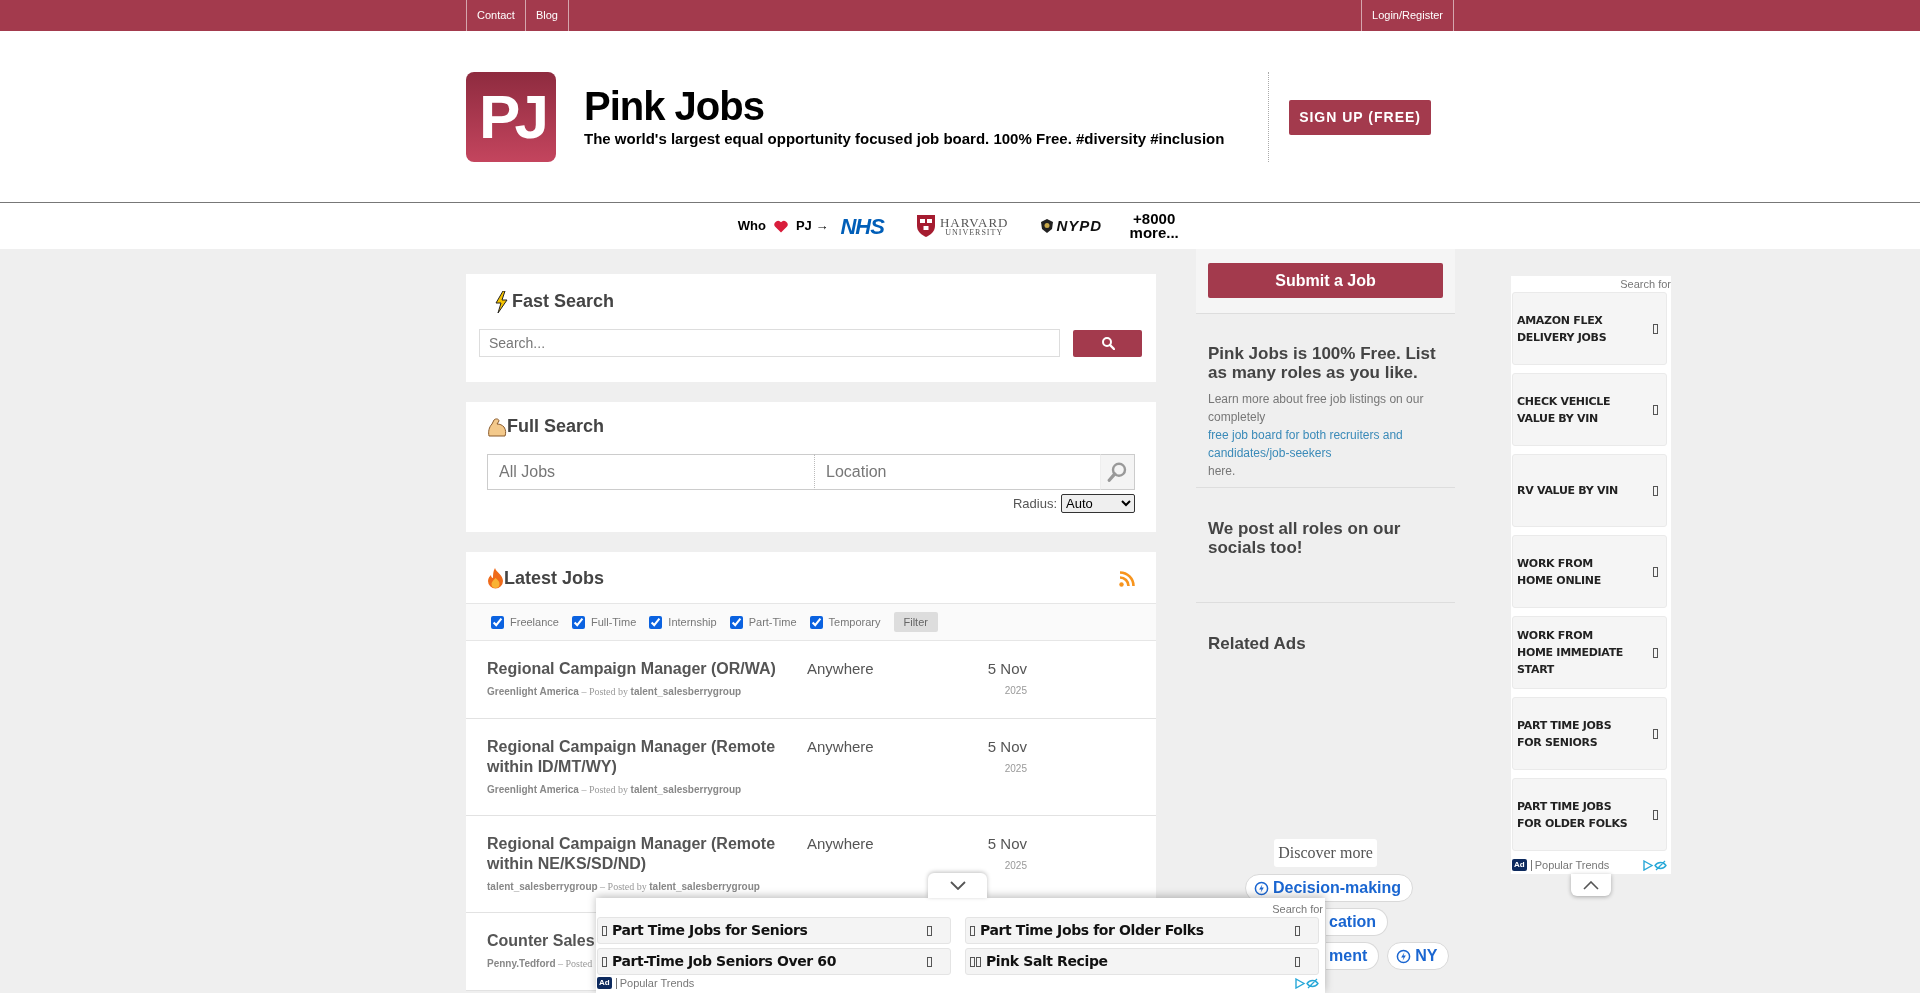  What do you see at coordinates (521, 963) in the screenshot?
I see `company-name: Penny.Tedford` at bounding box center [521, 963].